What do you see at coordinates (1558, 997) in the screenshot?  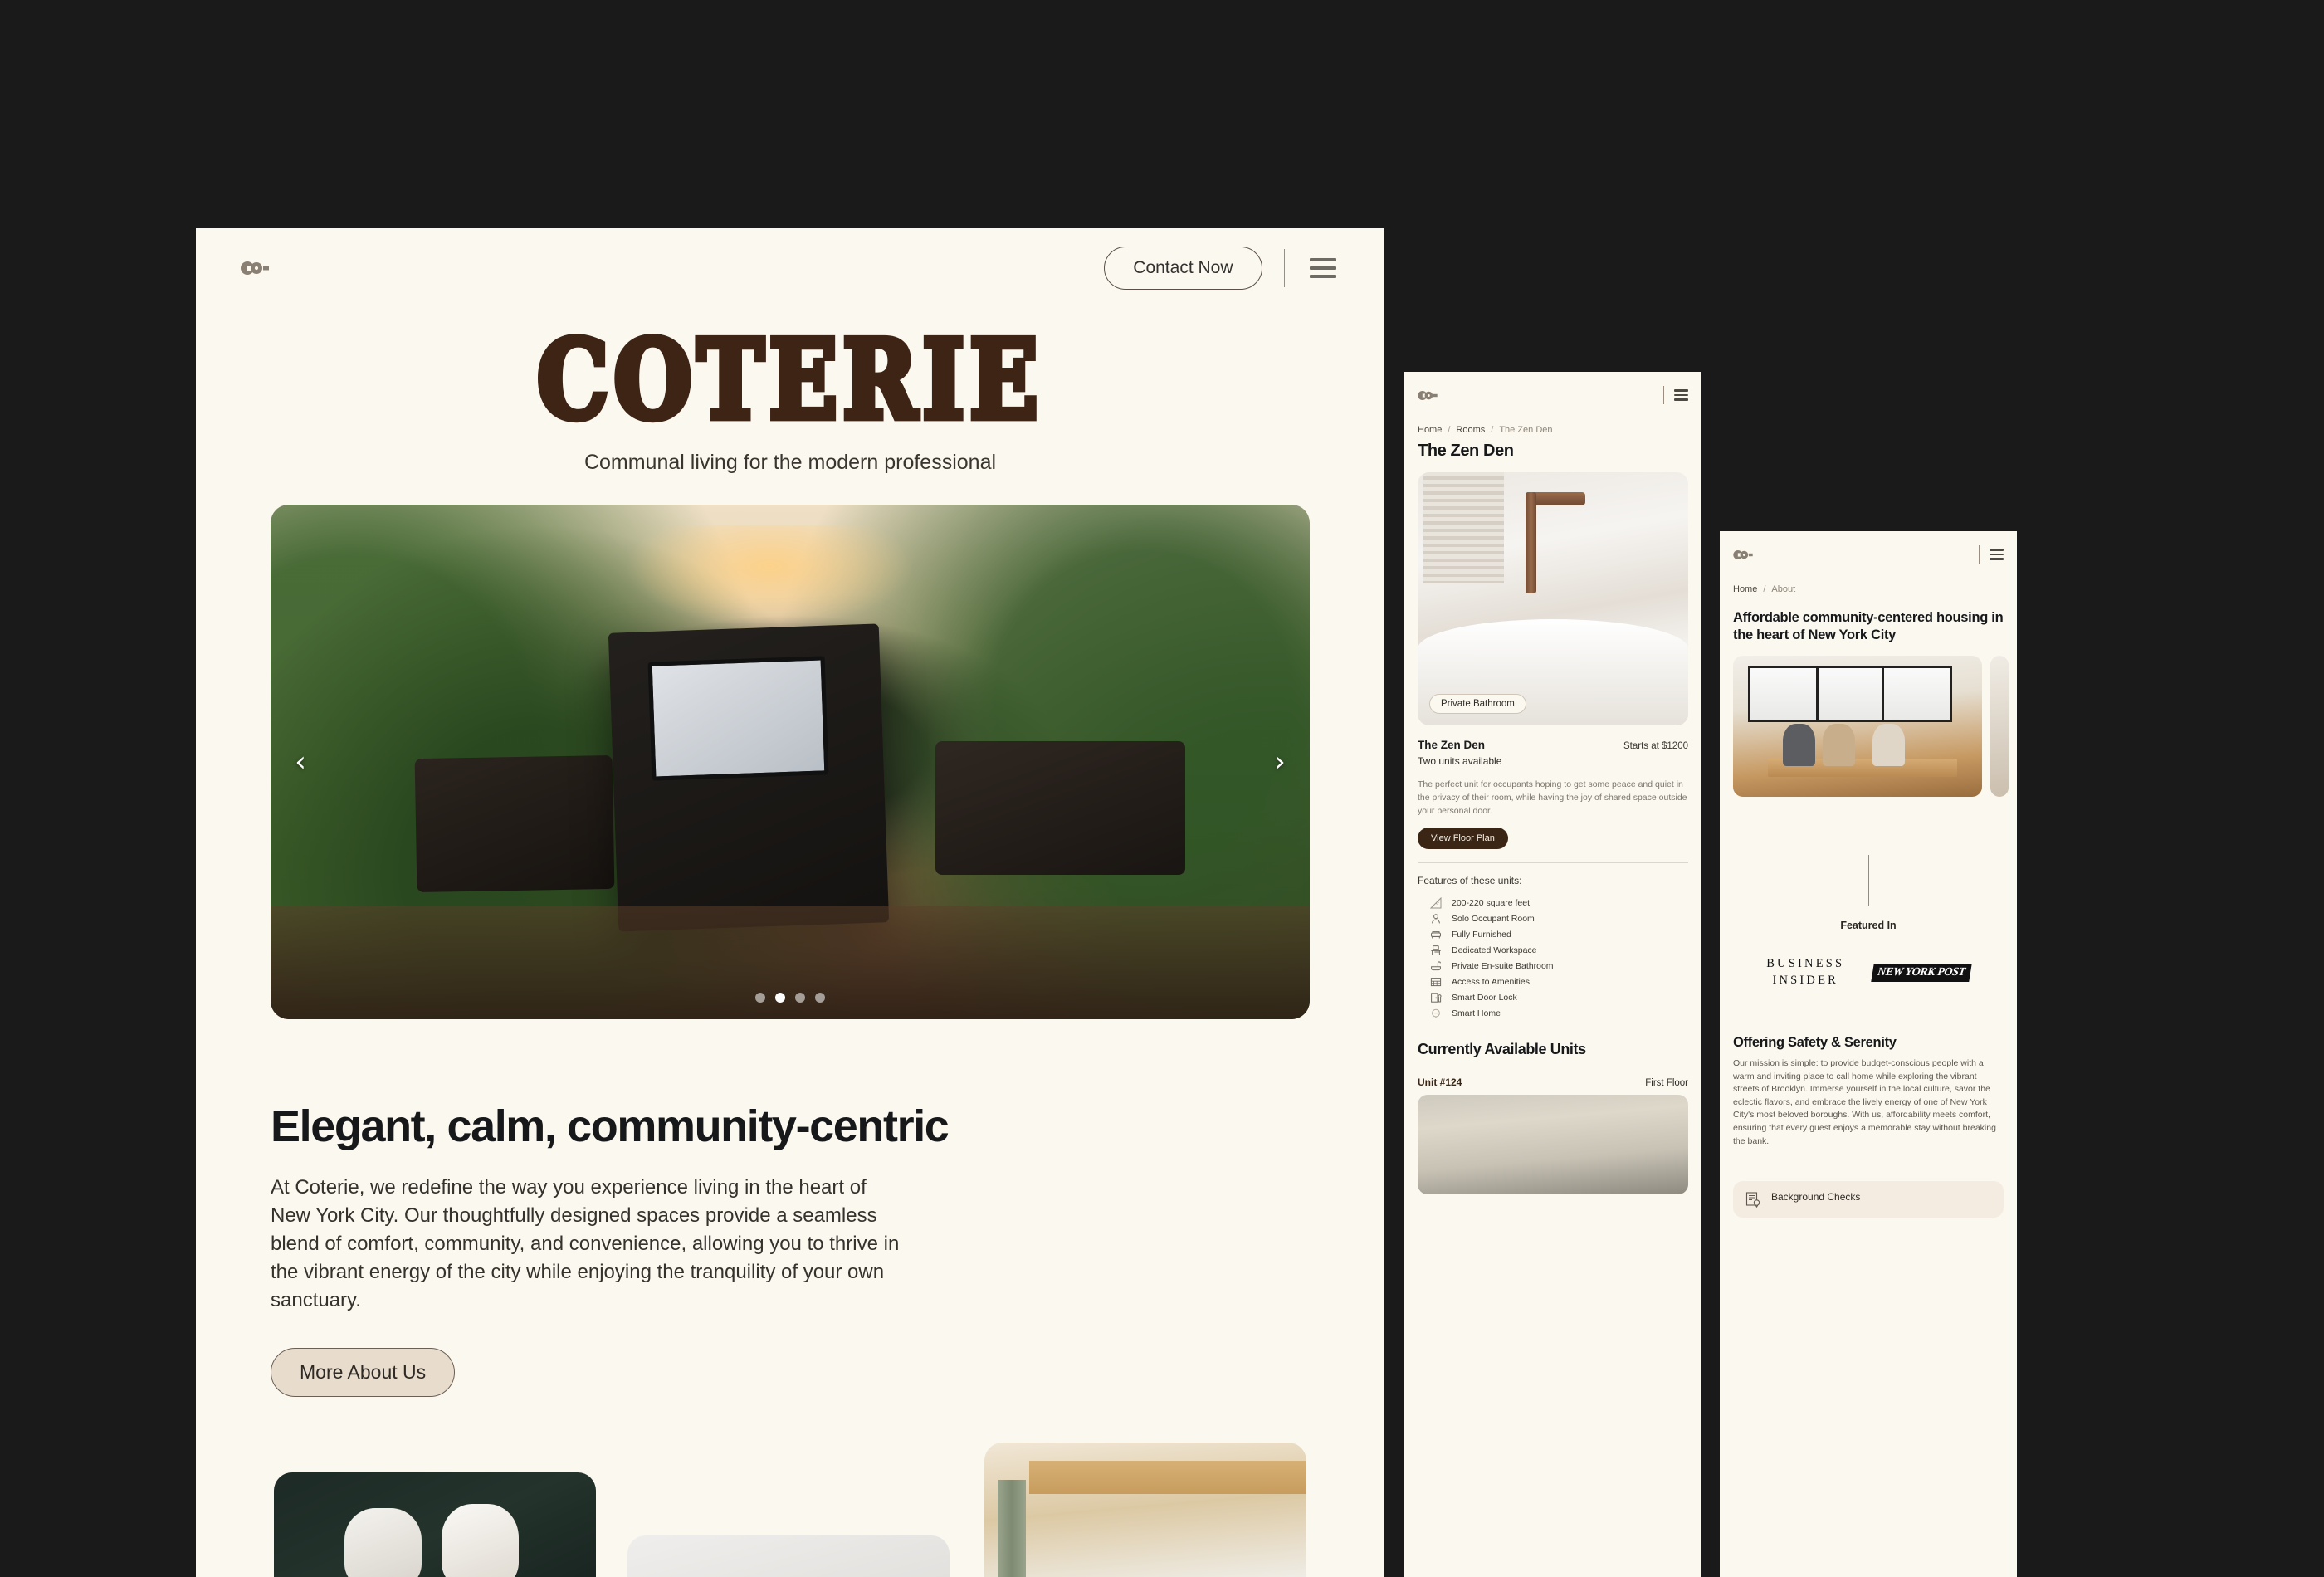 I see `feature-item: Smart Door Lock` at bounding box center [1558, 997].